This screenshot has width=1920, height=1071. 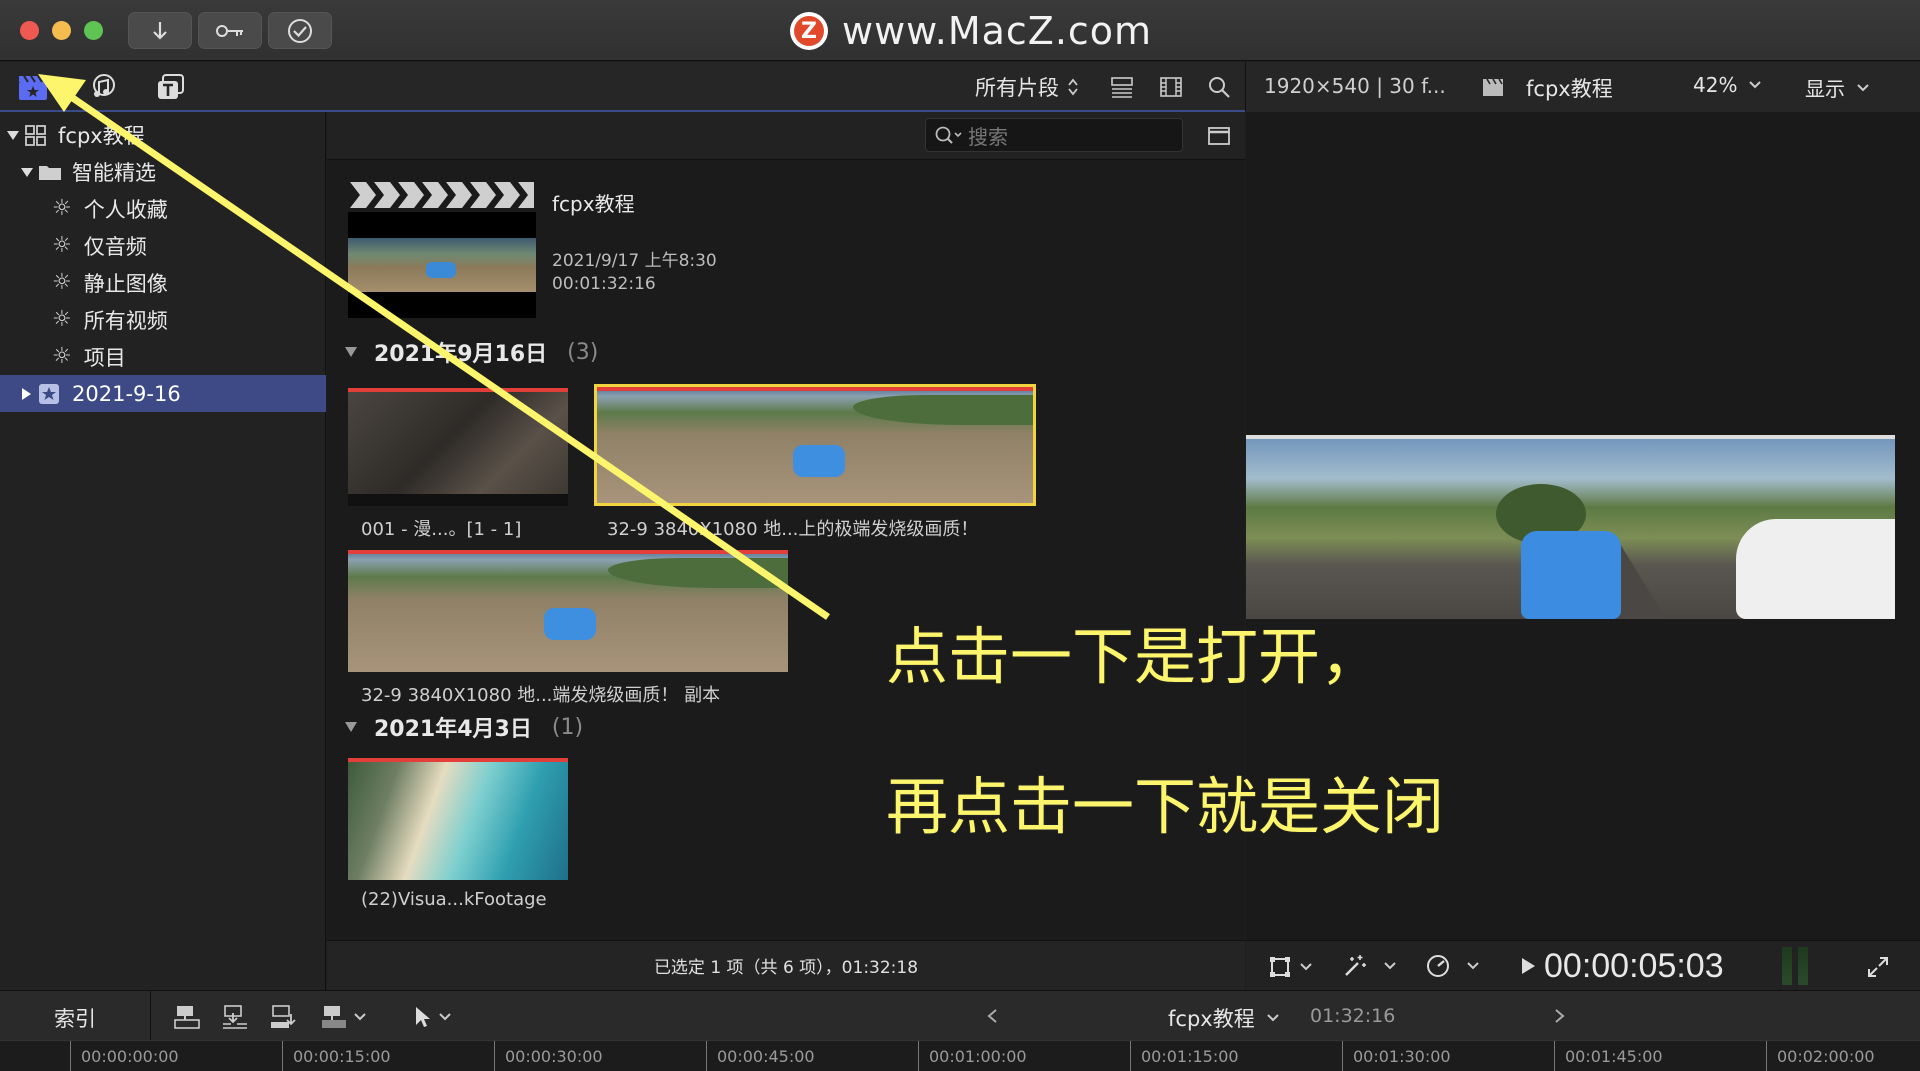 I want to click on insert-clip-icon, so click(x=235, y=1017).